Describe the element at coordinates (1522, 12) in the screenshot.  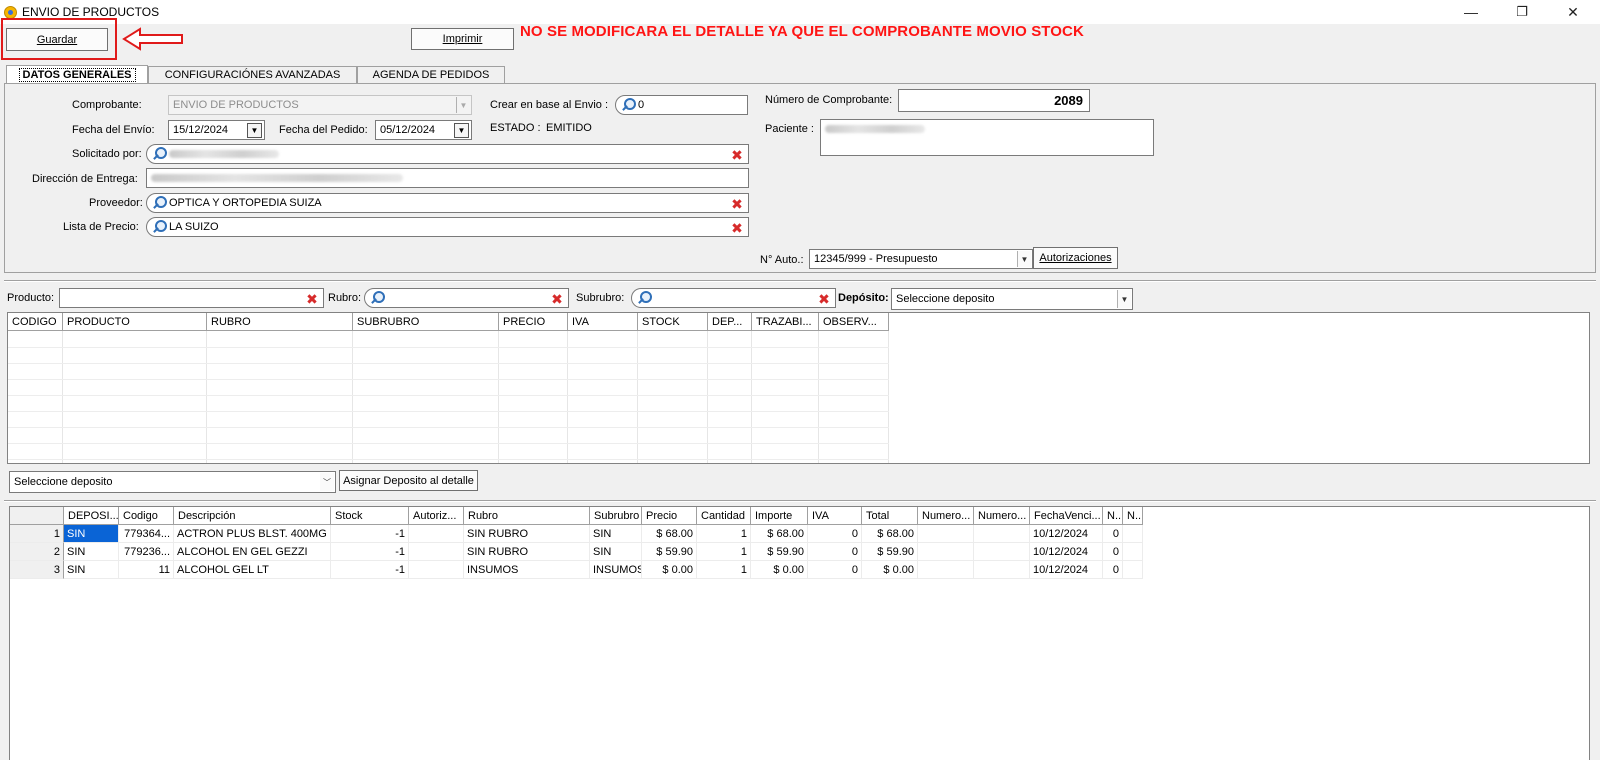
I see `restore-button: ❐` at that location.